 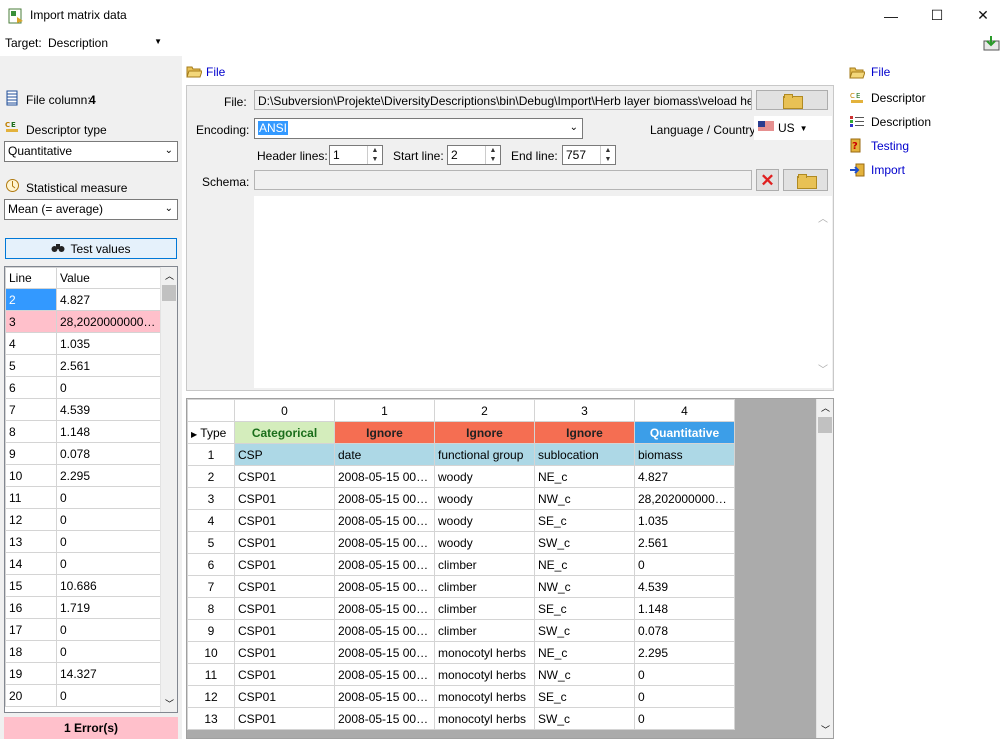 I want to click on list-item: 4 1.035, so click(x=83, y=343).